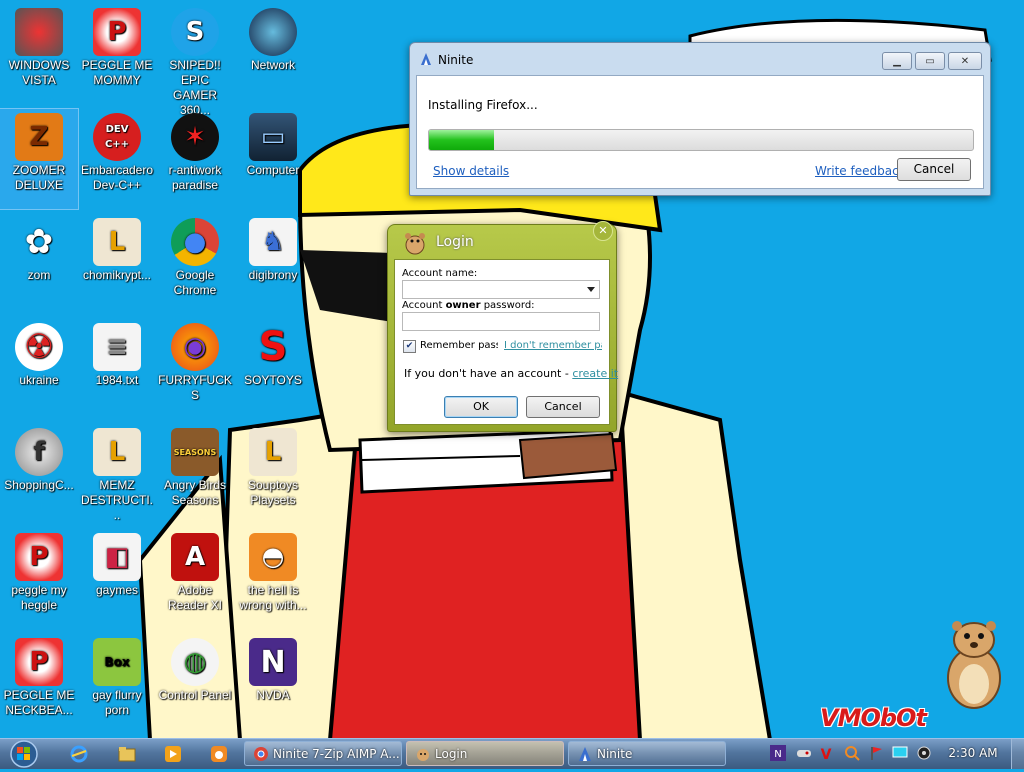 This screenshot has height=772, width=1024. I want to click on media-player-quicklaunch, so click(173, 754).